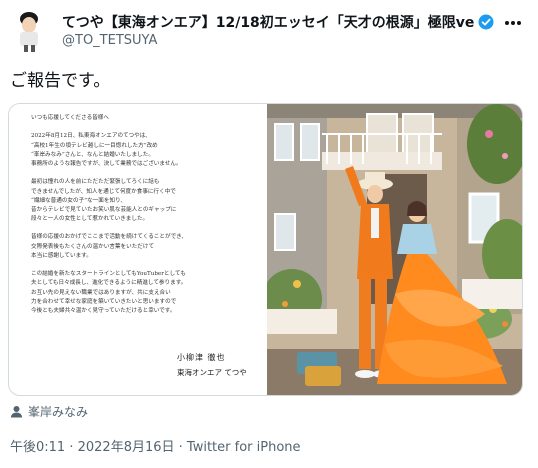 This screenshot has height=468, width=538. I want to click on more-horizontal-icon, so click(513, 23).